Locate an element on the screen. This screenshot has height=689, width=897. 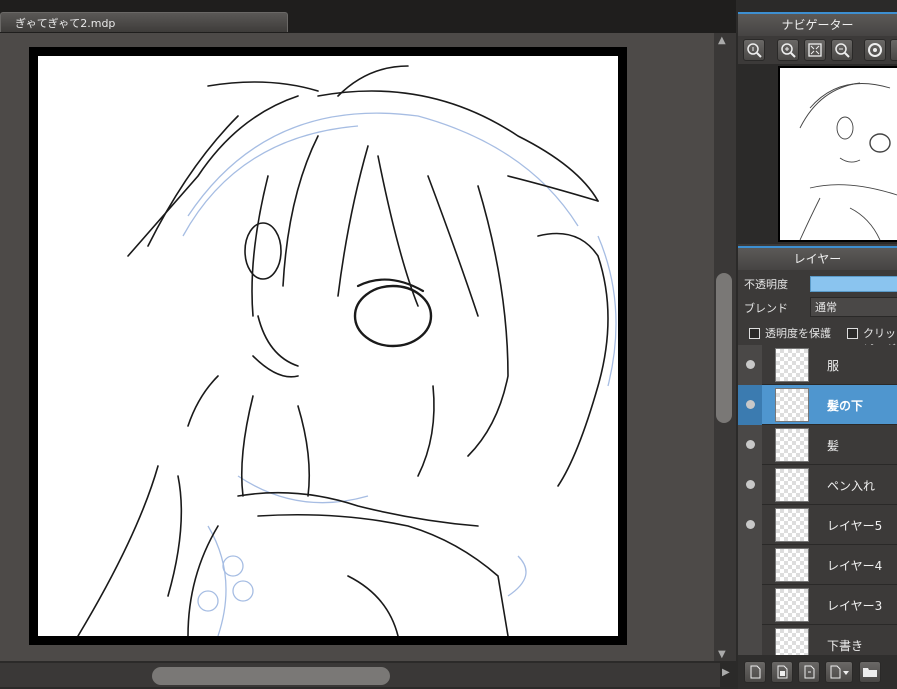
vertical-scroll-thumb is located at coordinates (724, 348).